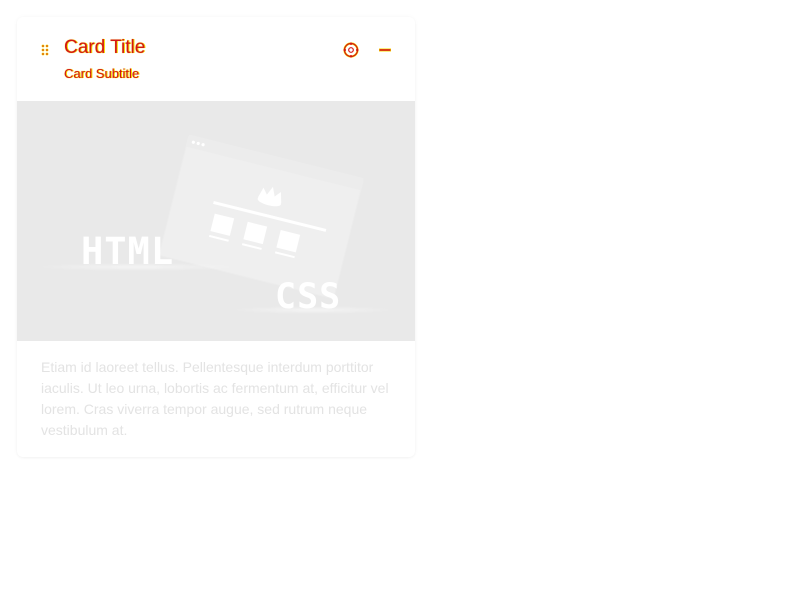 Image resolution: width=800 pixels, height=600 pixels. I want to click on settings-icon, so click(351, 50).